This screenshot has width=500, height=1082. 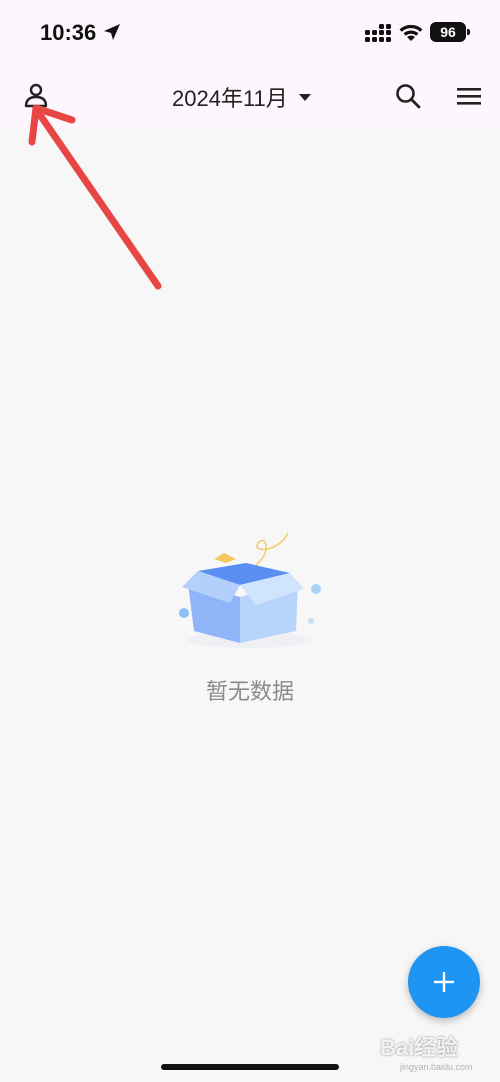 I want to click on menu-icon, so click(x=469, y=96).